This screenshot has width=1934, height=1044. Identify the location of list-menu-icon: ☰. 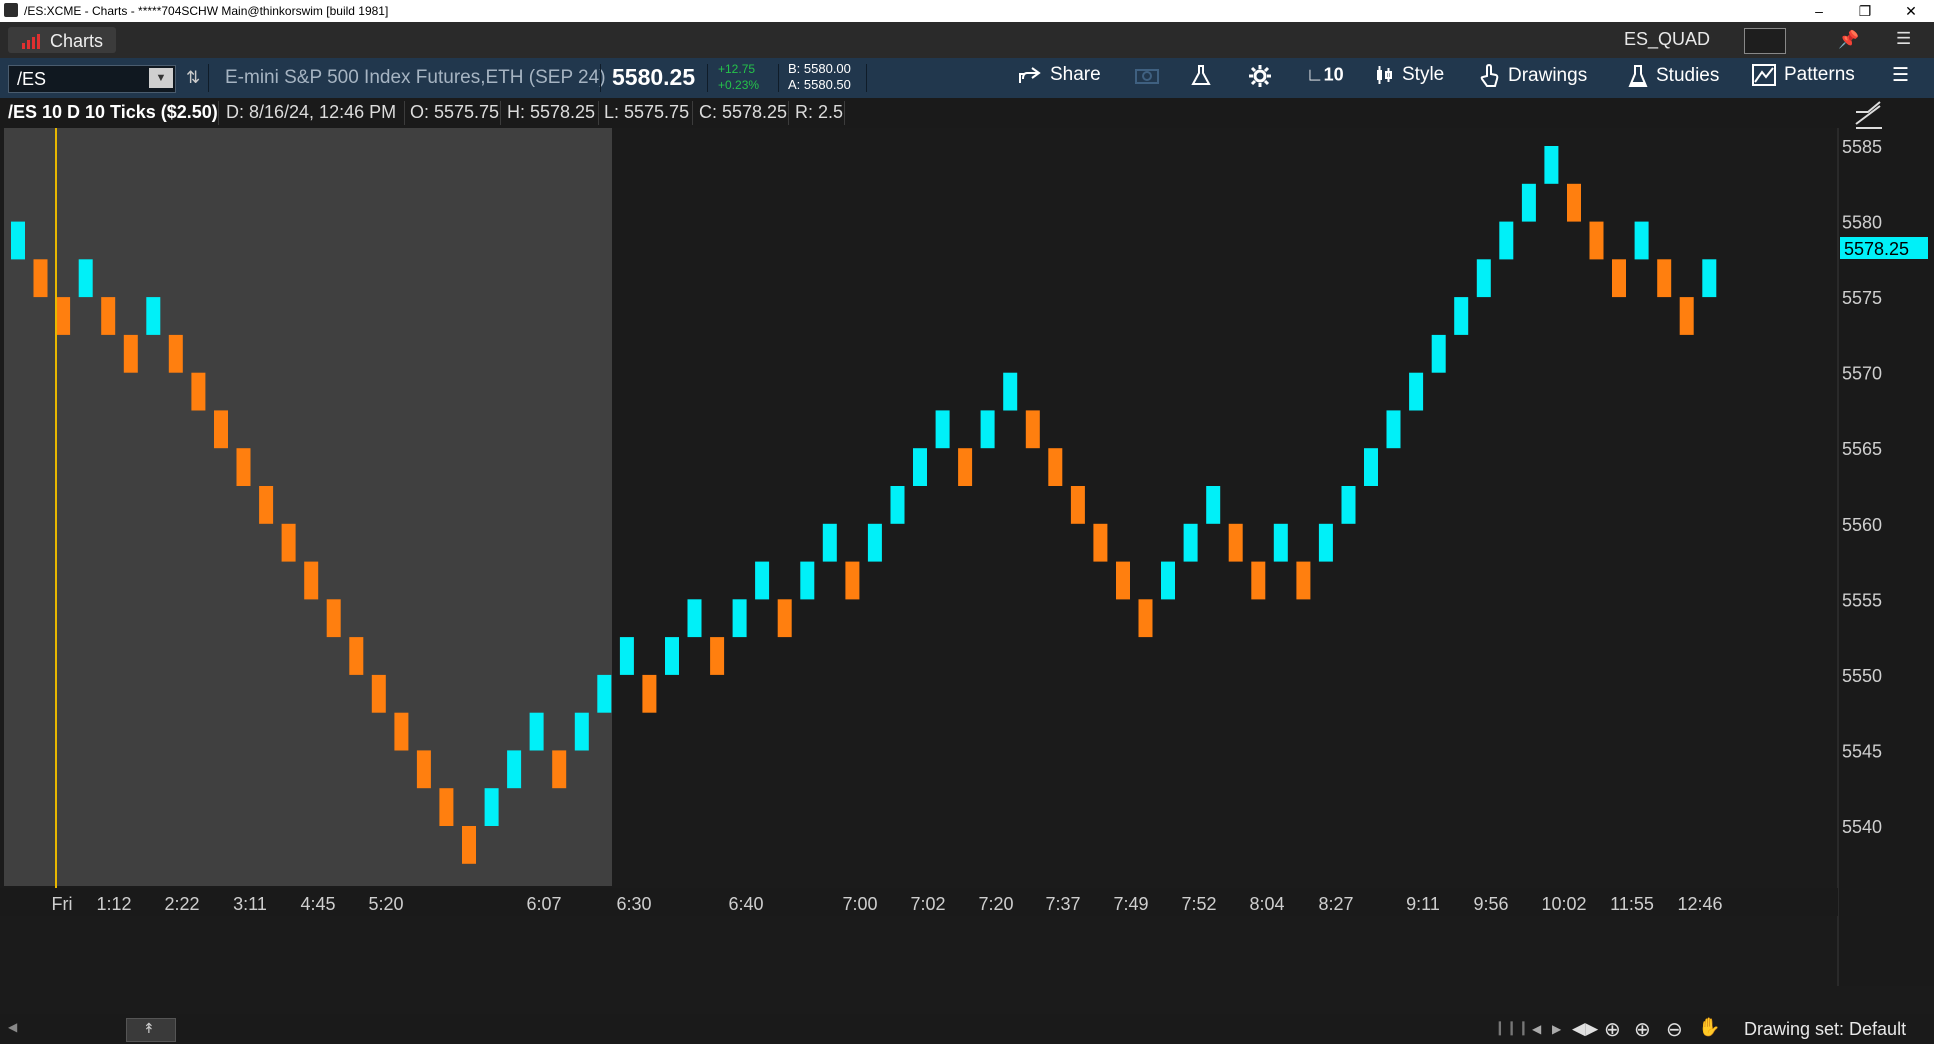
(1901, 75).